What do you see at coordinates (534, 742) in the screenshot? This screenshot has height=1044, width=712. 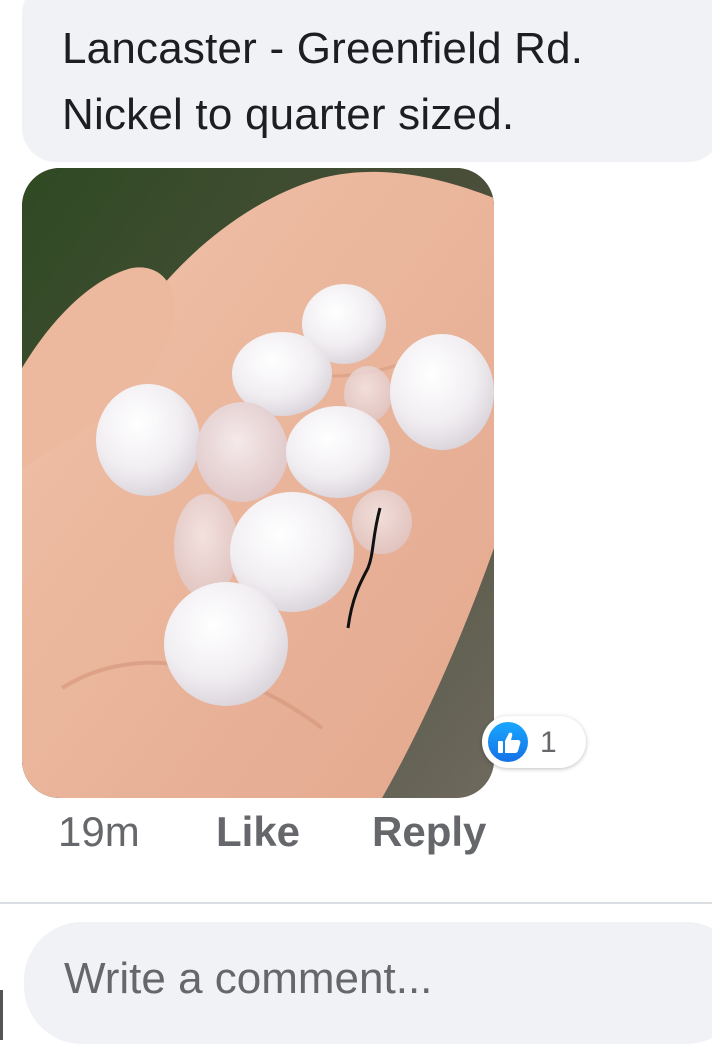 I see `reaction-summary: 1` at bounding box center [534, 742].